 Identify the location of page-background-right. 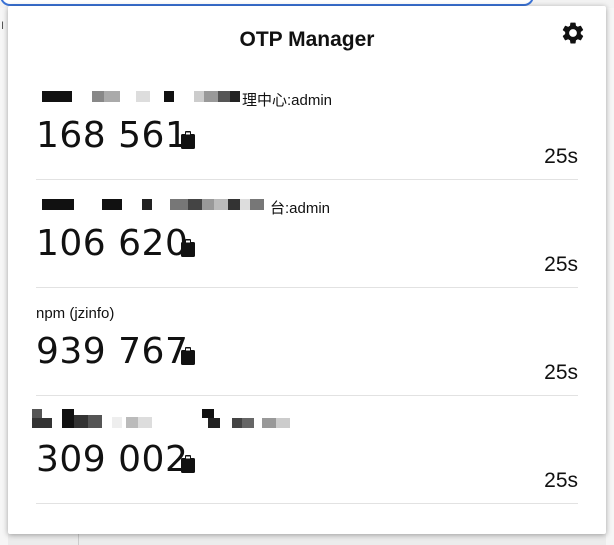
(610, 276).